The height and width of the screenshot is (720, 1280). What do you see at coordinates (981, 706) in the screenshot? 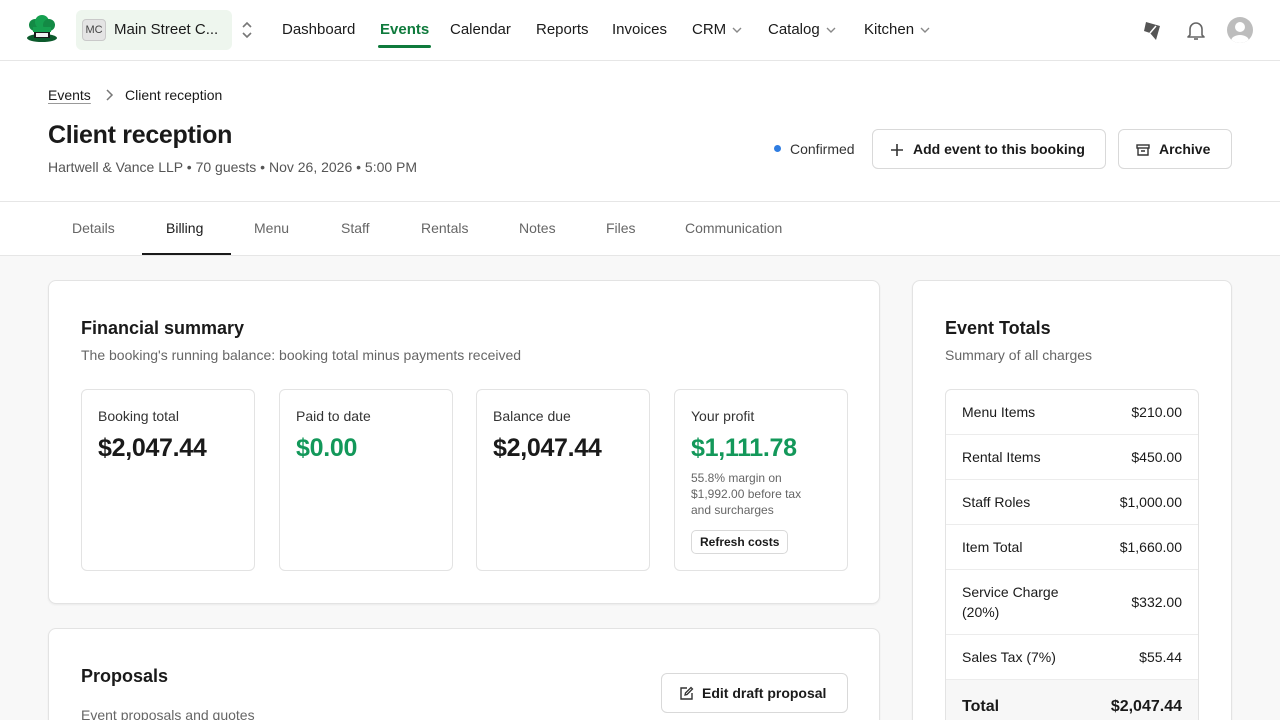
I see `totals-row-label: Total` at bounding box center [981, 706].